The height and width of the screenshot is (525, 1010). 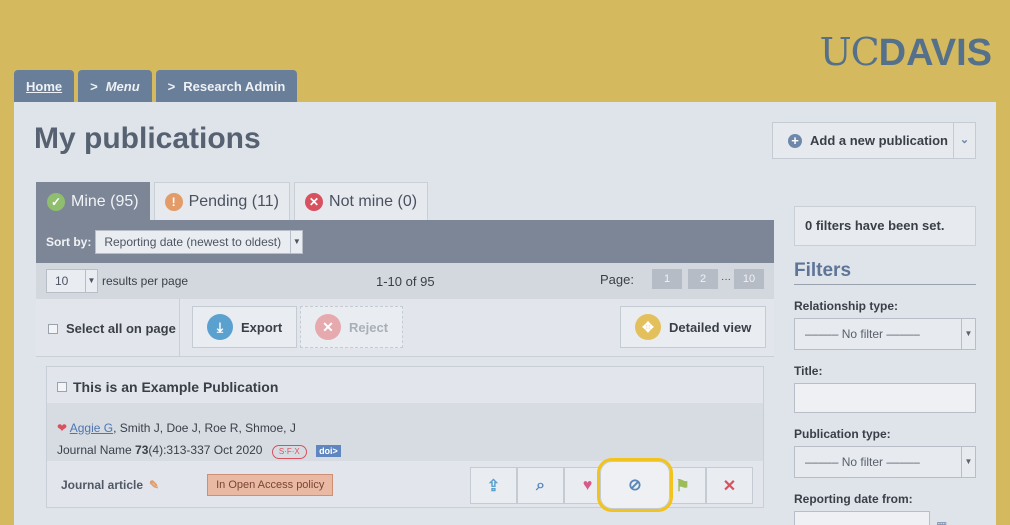 What do you see at coordinates (173, 201) in the screenshot?
I see `alert-circle-icon: !` at bounding box center [173, 201].